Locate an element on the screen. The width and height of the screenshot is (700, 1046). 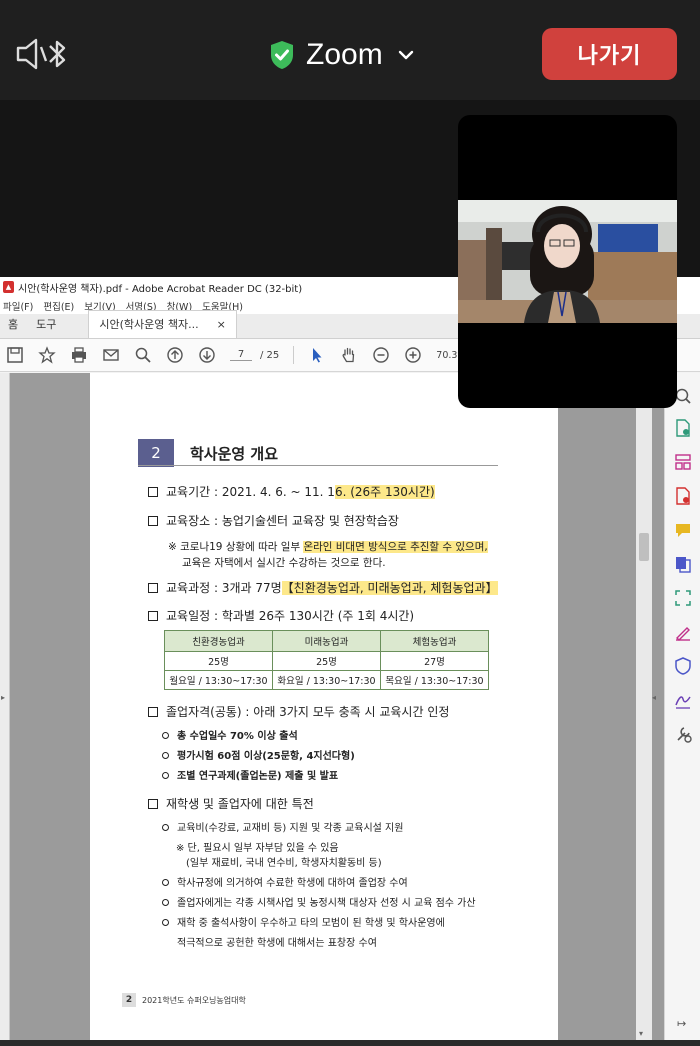
table-cell: 월요일 / 13:30~17:30 is located at coordinates (218, 680).